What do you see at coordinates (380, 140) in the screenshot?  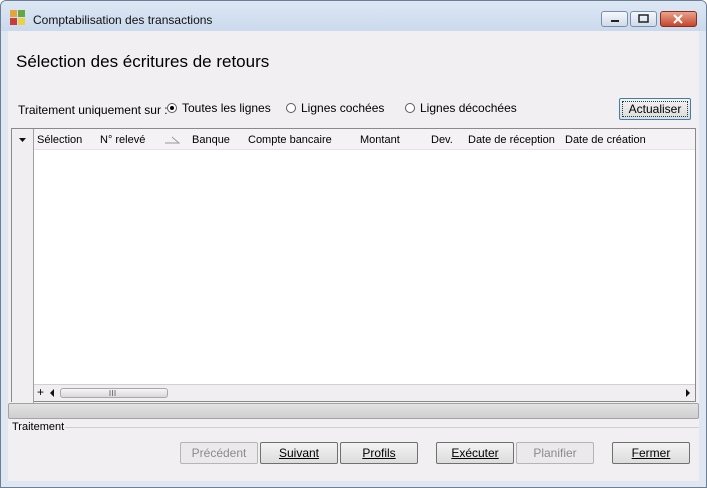 I see `column-header-amount: Montant` at bounding box center [380, 140].